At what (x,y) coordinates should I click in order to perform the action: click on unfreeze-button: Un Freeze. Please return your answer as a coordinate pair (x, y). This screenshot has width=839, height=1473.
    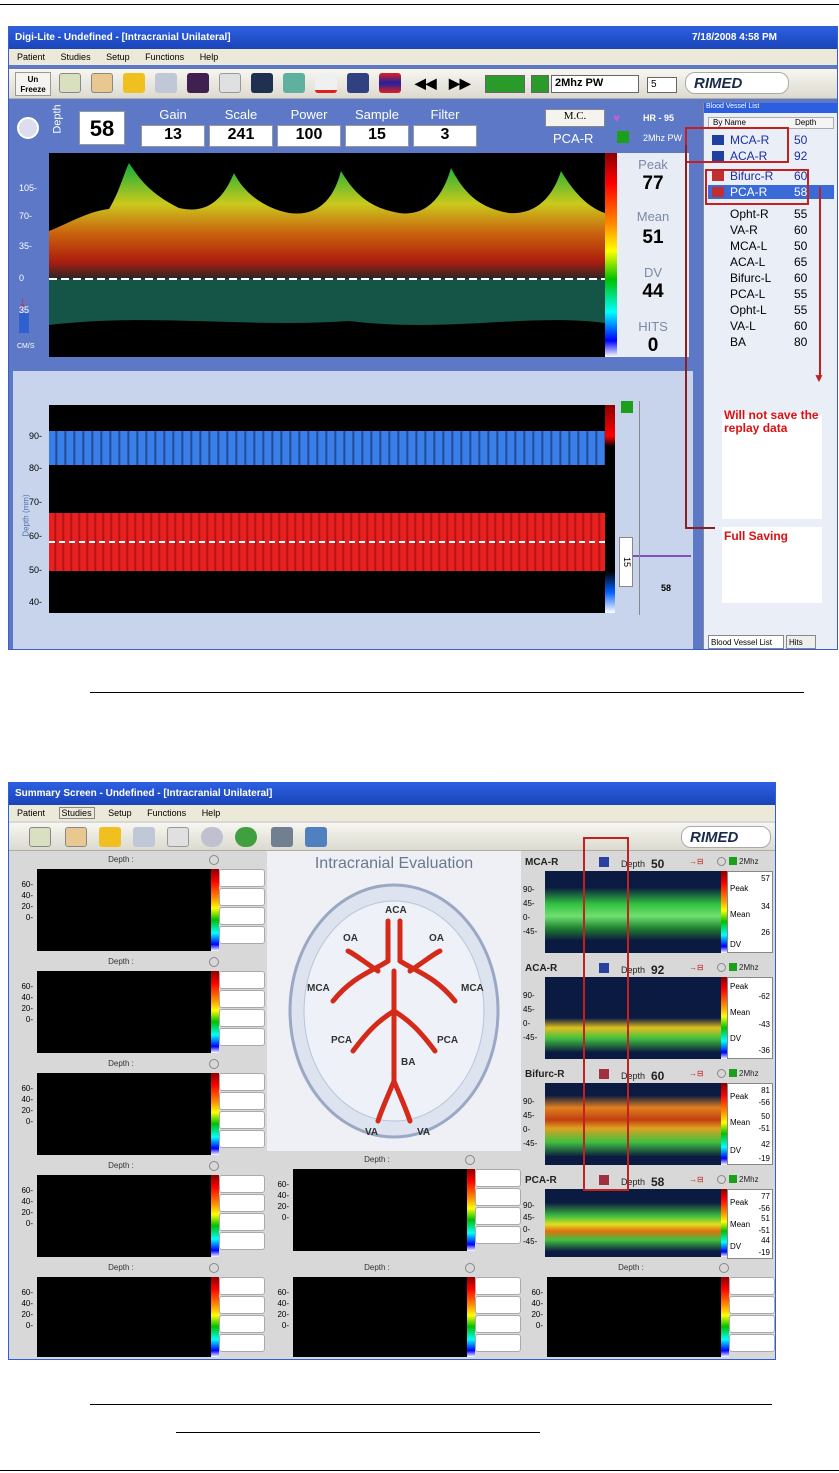
    Looking at the image, I should click on (33, 84).